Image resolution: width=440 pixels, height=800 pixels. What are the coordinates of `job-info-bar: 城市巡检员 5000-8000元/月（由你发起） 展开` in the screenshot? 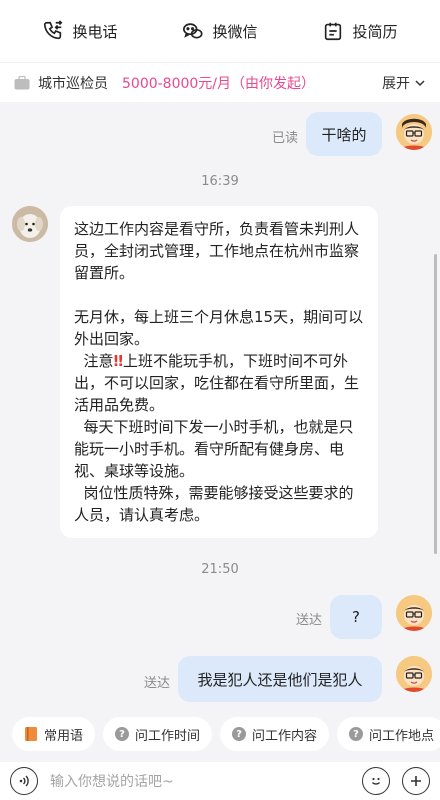 It's located at (220, 82).